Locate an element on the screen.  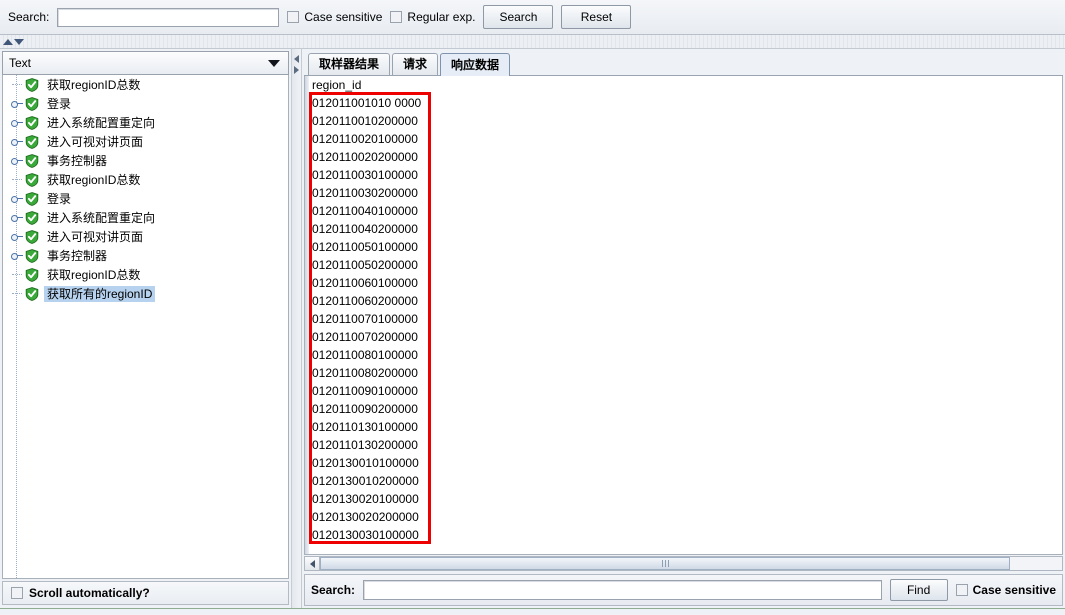
scrollbar-track is located at coordinates (691, 563).